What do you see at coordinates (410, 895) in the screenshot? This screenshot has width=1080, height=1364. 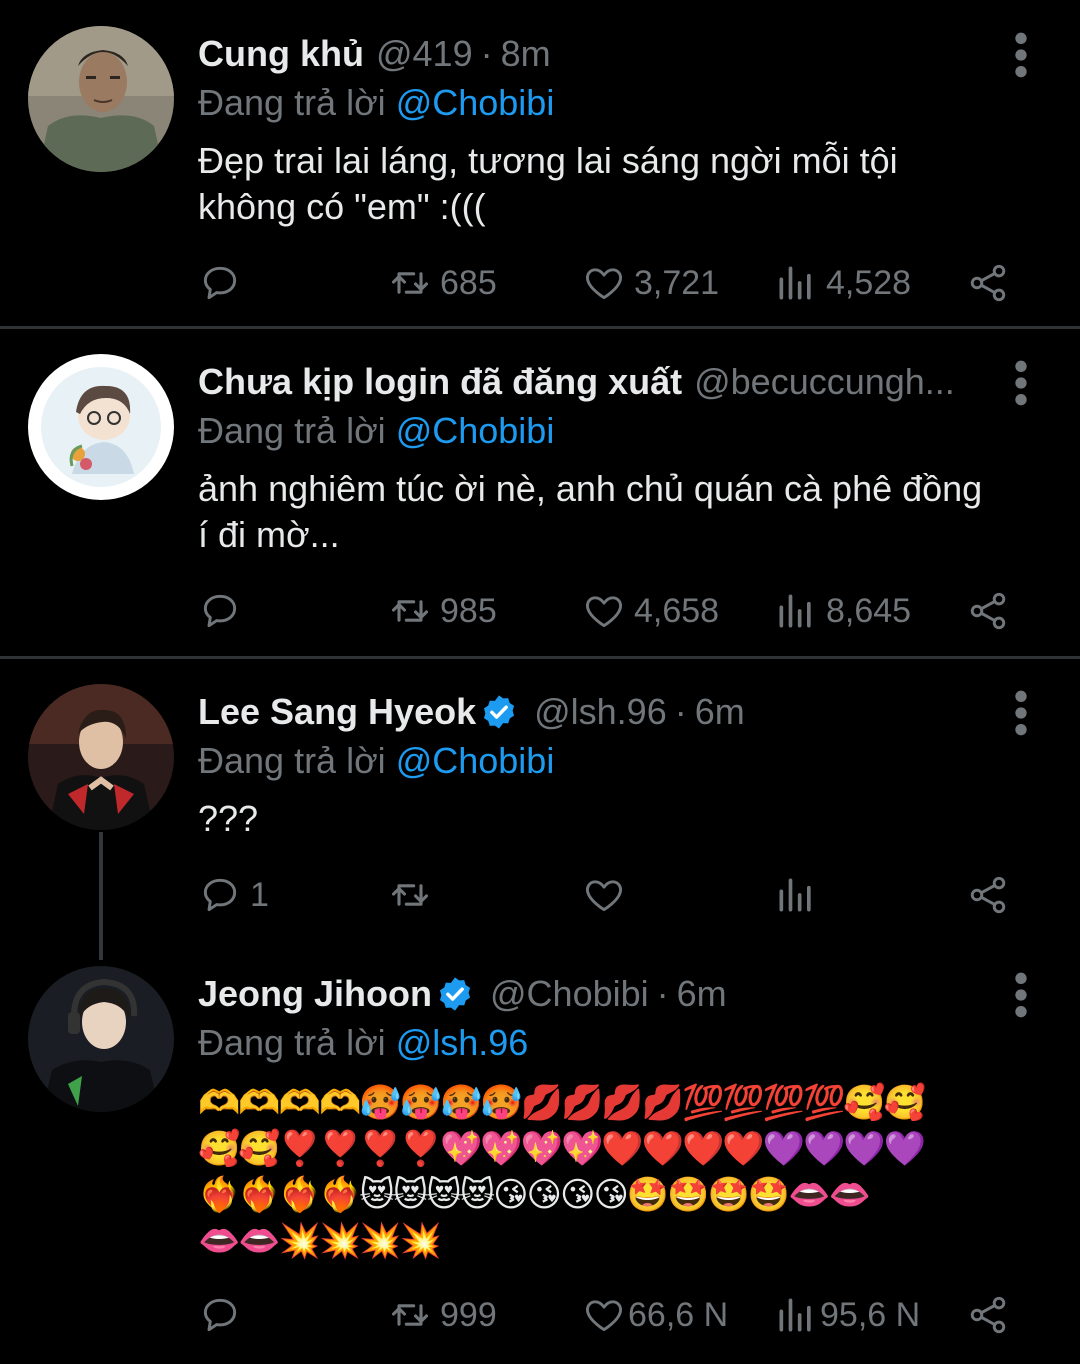 I see `retweet-button` at bounding box center [410, 895].